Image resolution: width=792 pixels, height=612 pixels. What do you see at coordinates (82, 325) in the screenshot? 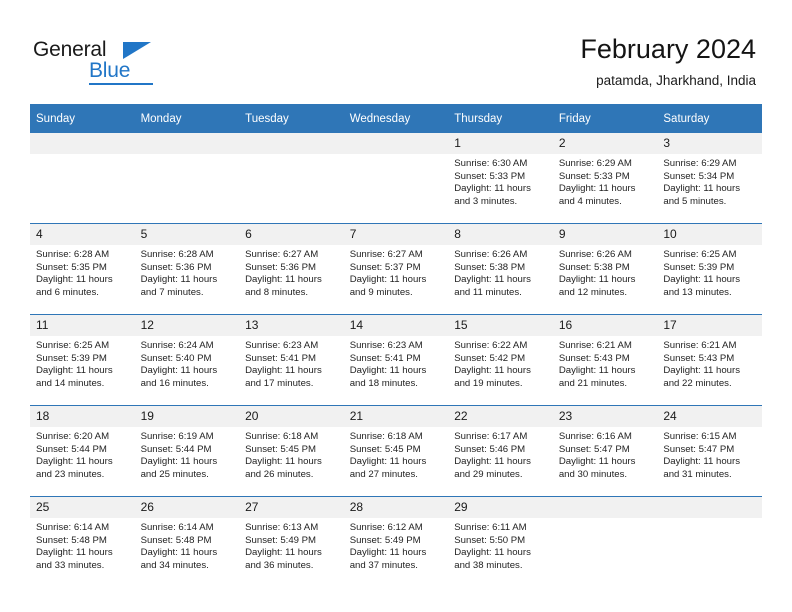
I see `day-number: 11` at bounding box center [82, 325].